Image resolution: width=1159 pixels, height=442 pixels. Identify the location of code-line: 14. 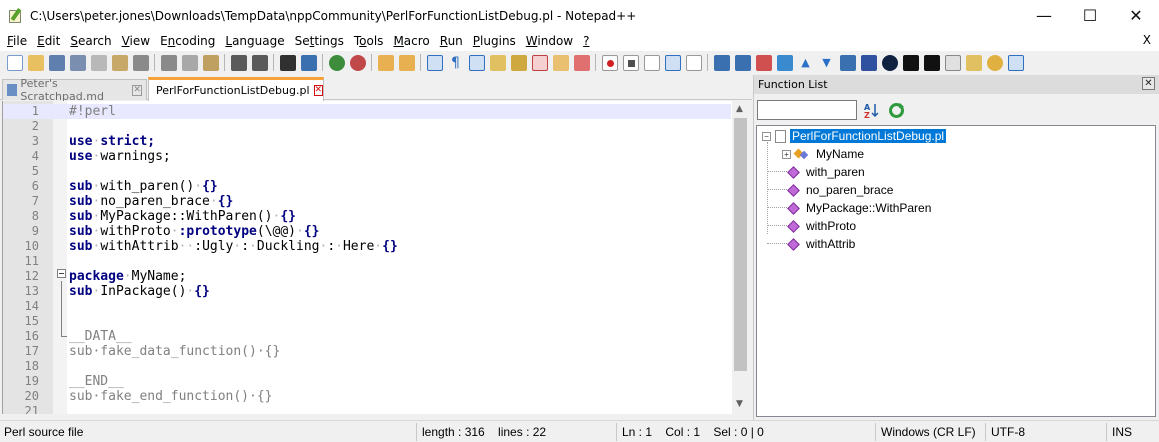
(367, 306).